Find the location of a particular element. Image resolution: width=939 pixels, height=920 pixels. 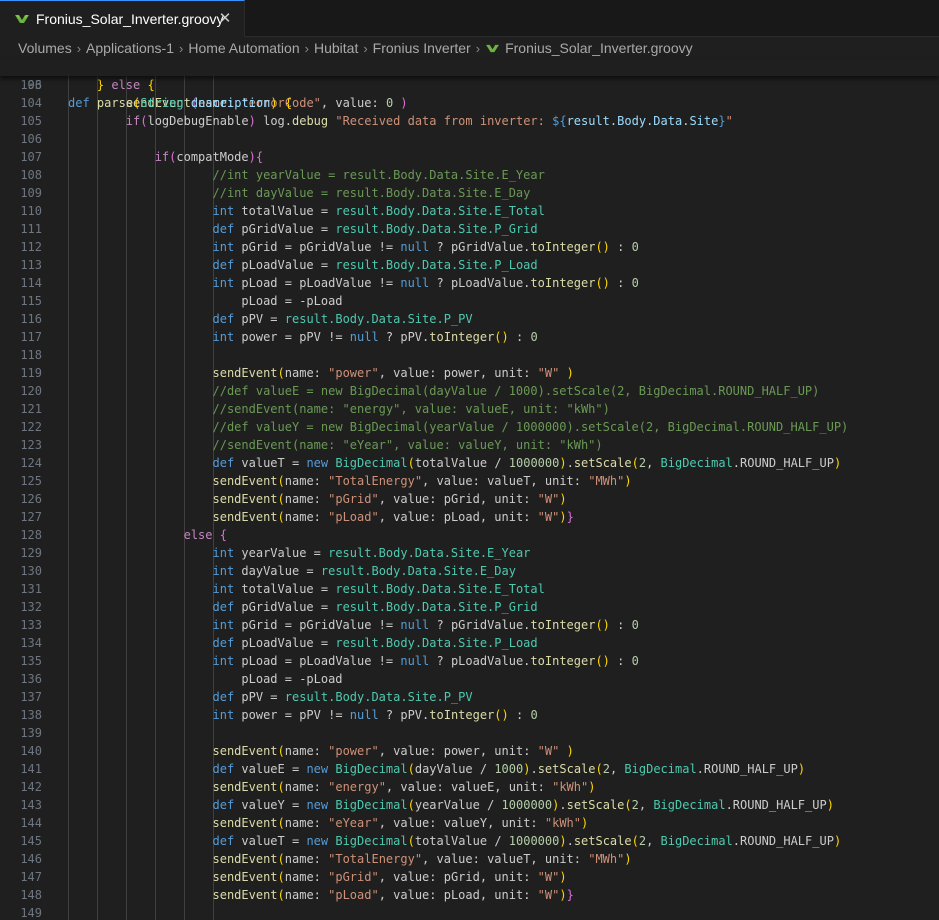

code-token: ? pGridValue. is located at coordinates (480, 625).